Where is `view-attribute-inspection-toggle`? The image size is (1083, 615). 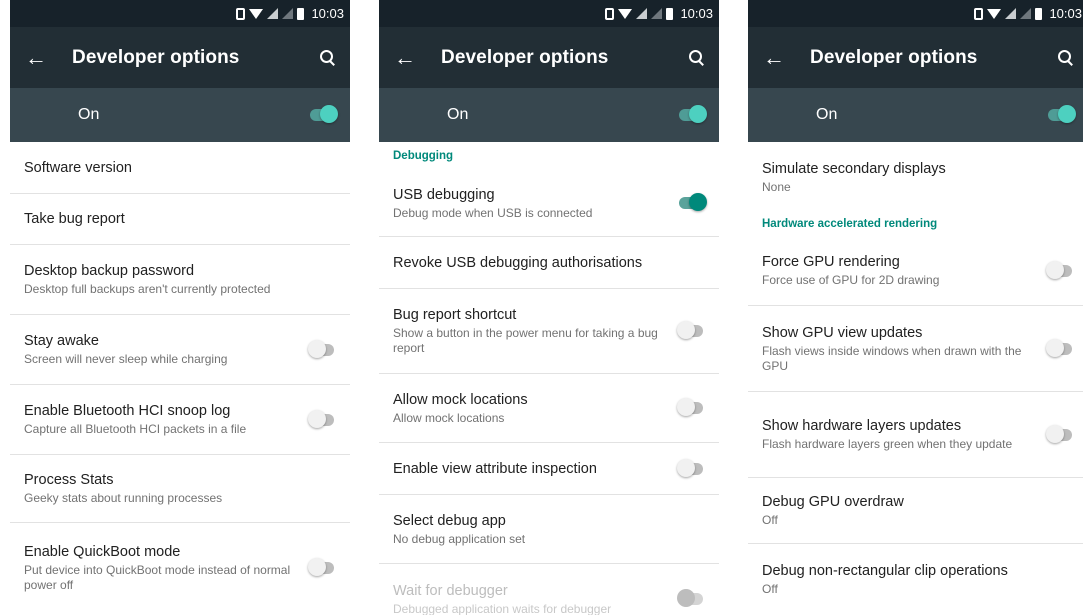 view-attribute-inspection-toggle is located at coordinates (691, 468).